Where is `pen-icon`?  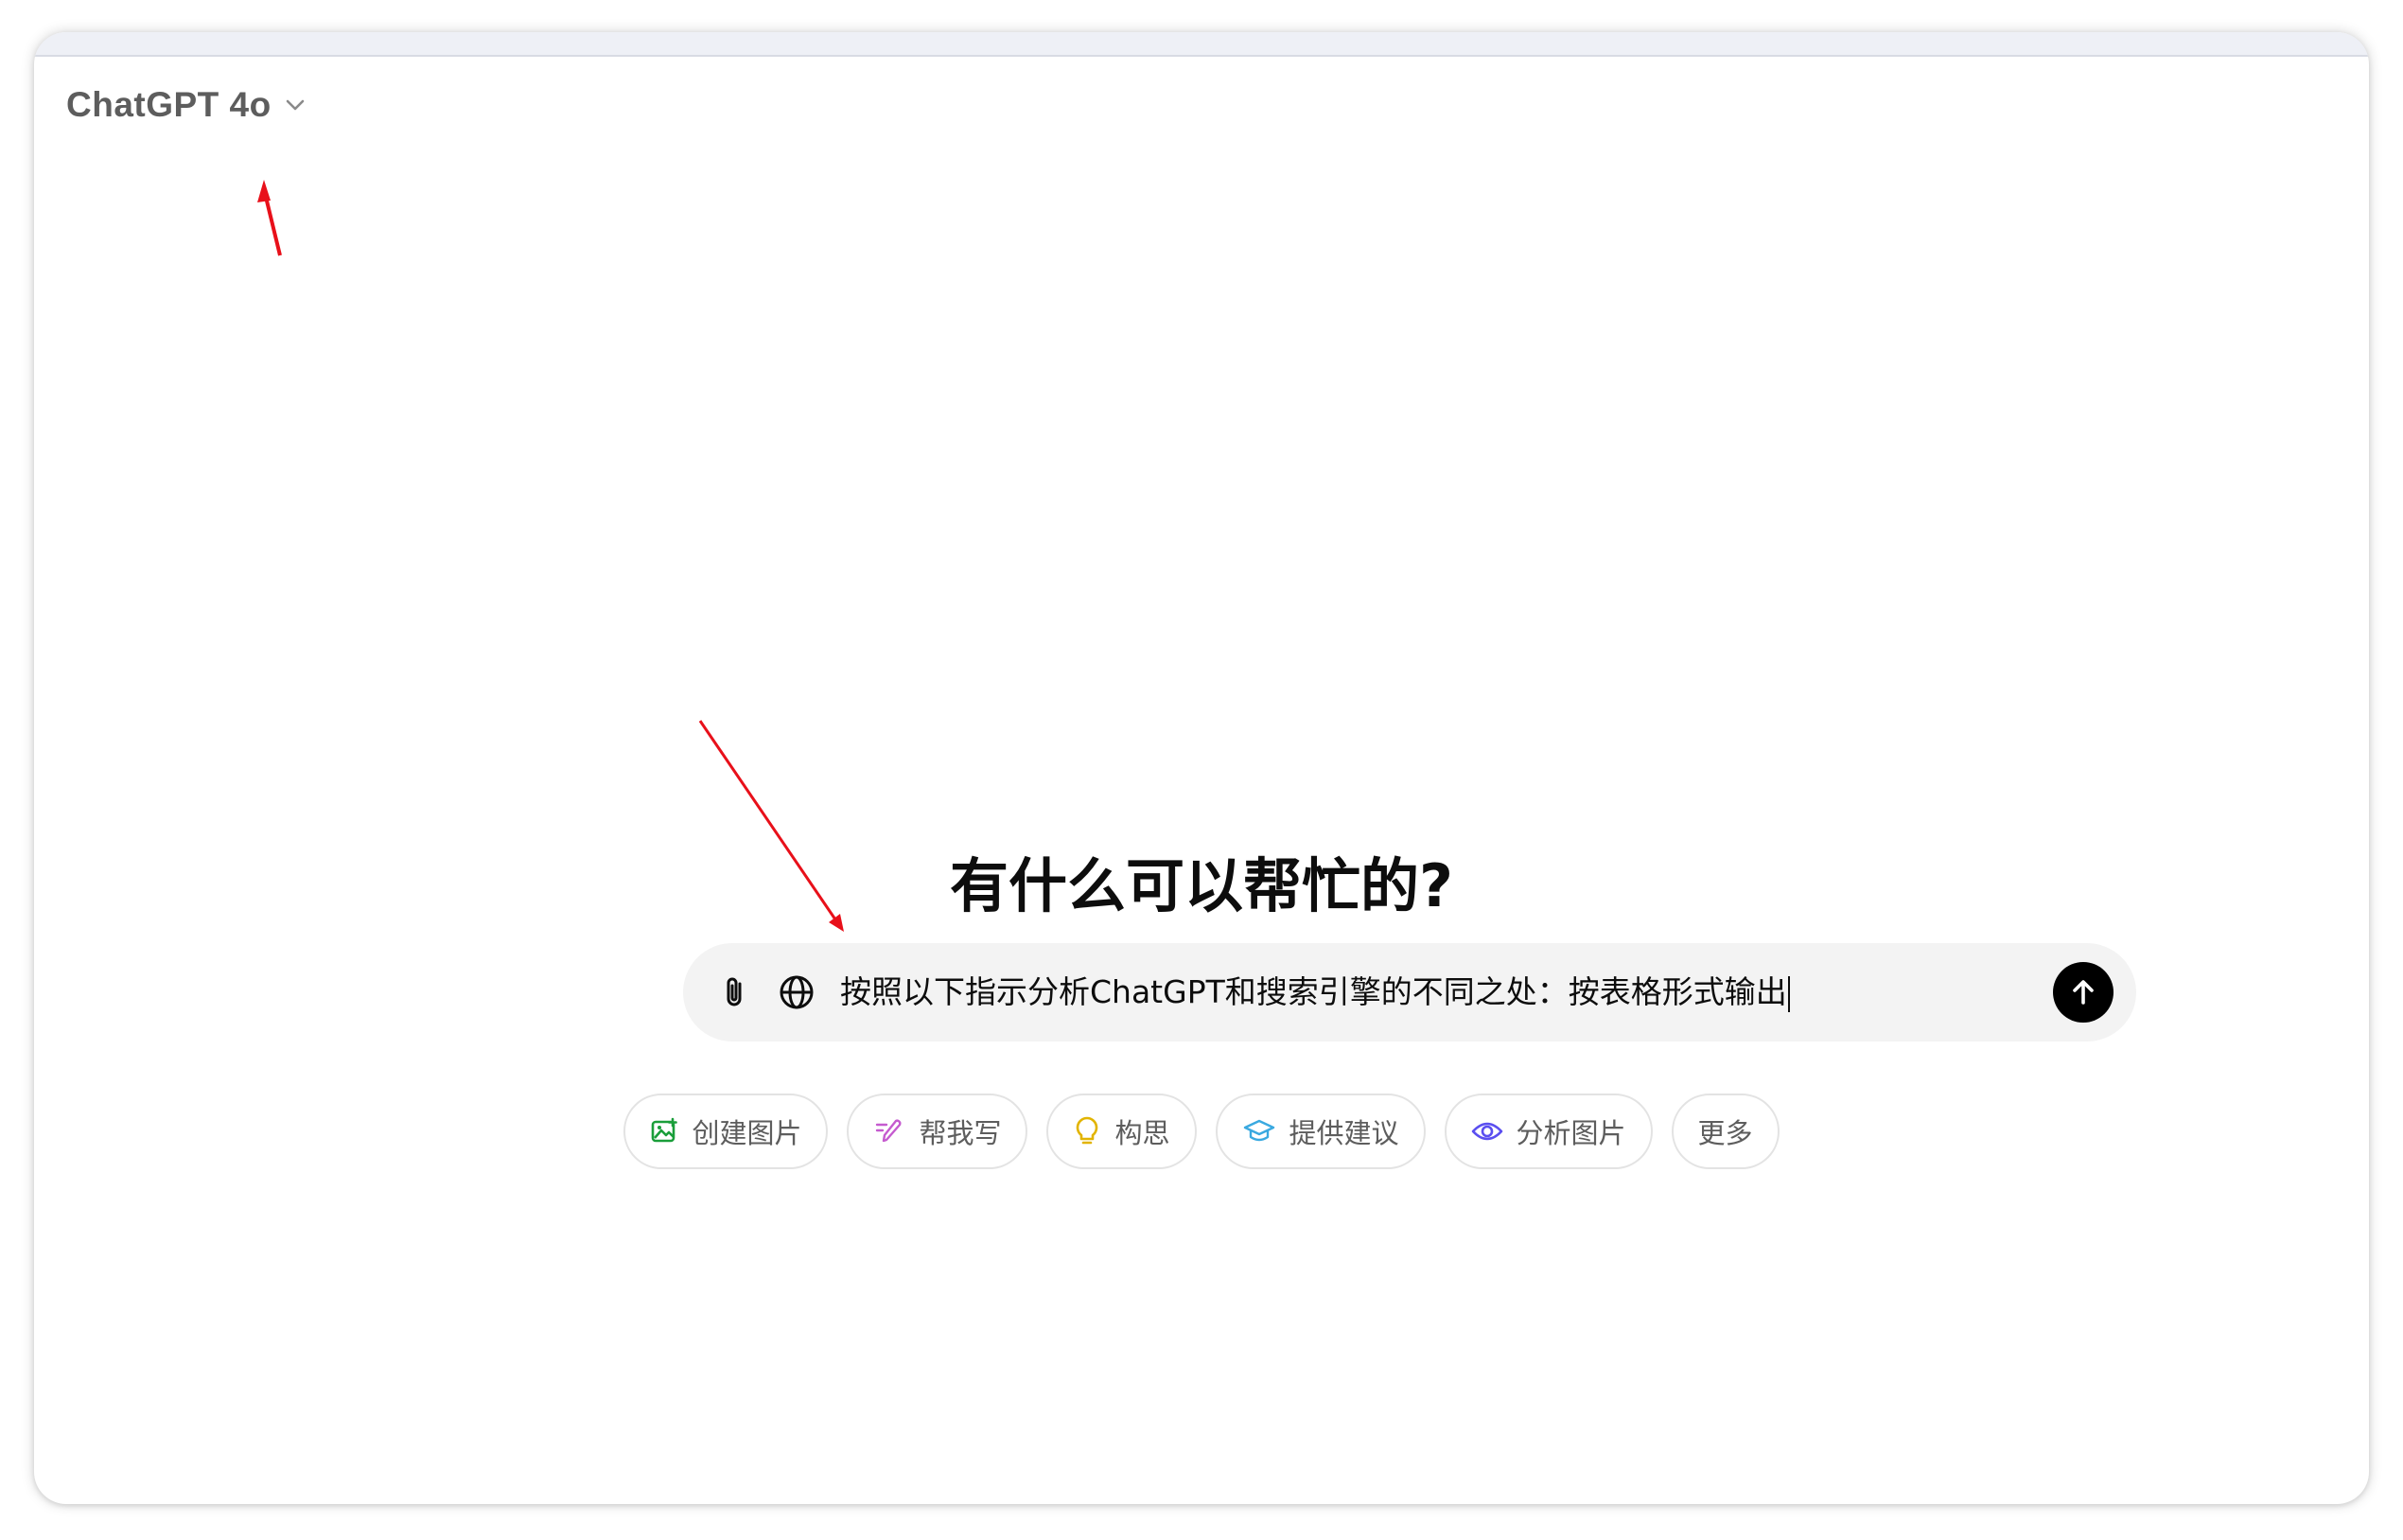 pen-icon is located at coordinates (889, 1131).